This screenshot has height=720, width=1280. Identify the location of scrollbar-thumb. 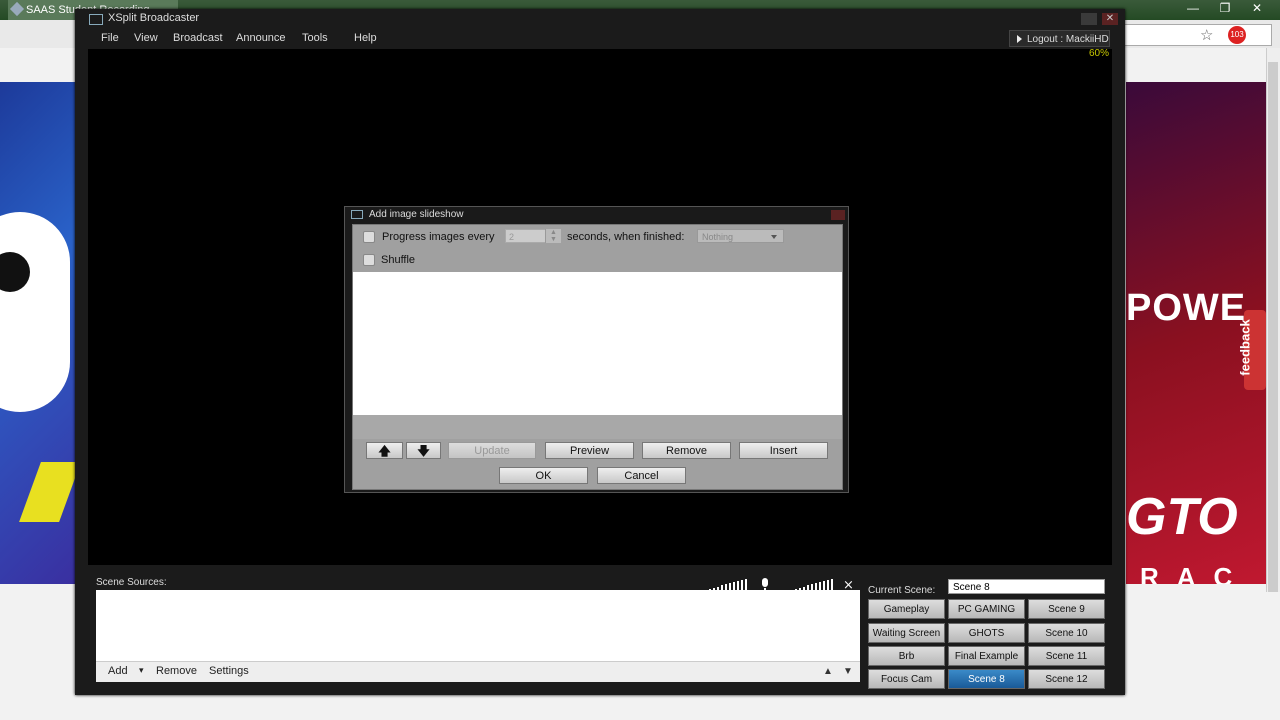
(1273, 327).